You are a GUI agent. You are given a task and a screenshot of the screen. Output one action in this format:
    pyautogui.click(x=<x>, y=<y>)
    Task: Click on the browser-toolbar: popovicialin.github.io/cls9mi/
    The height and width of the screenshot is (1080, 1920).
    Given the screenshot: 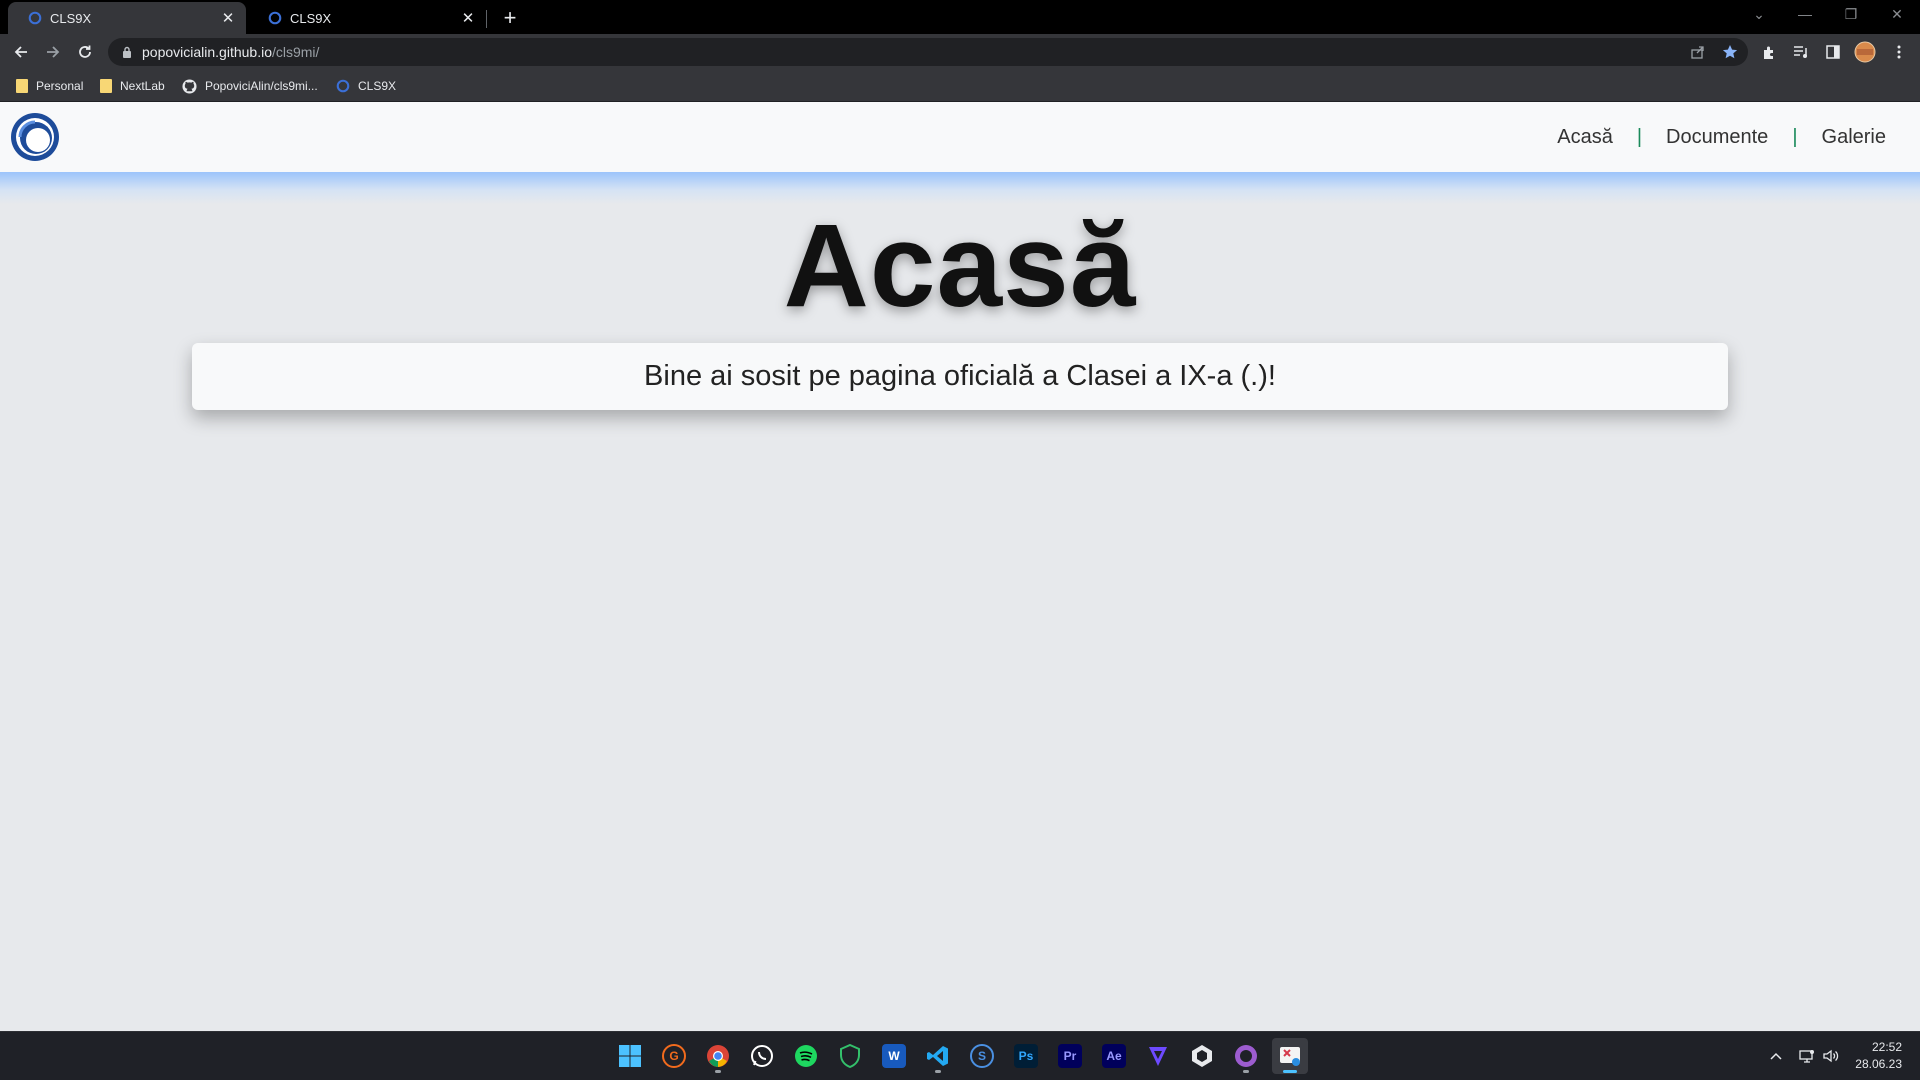 What is the action you would take?
    pyautogui.click(x=960, y=52)
    